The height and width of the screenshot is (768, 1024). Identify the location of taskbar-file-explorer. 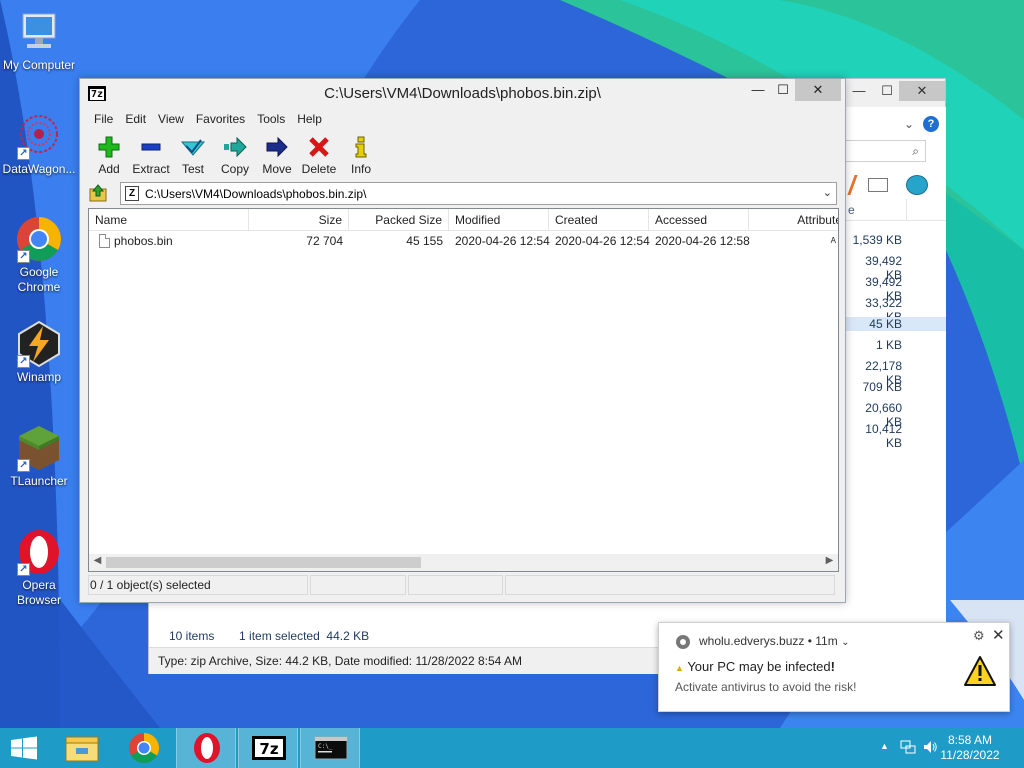
(82, 748).